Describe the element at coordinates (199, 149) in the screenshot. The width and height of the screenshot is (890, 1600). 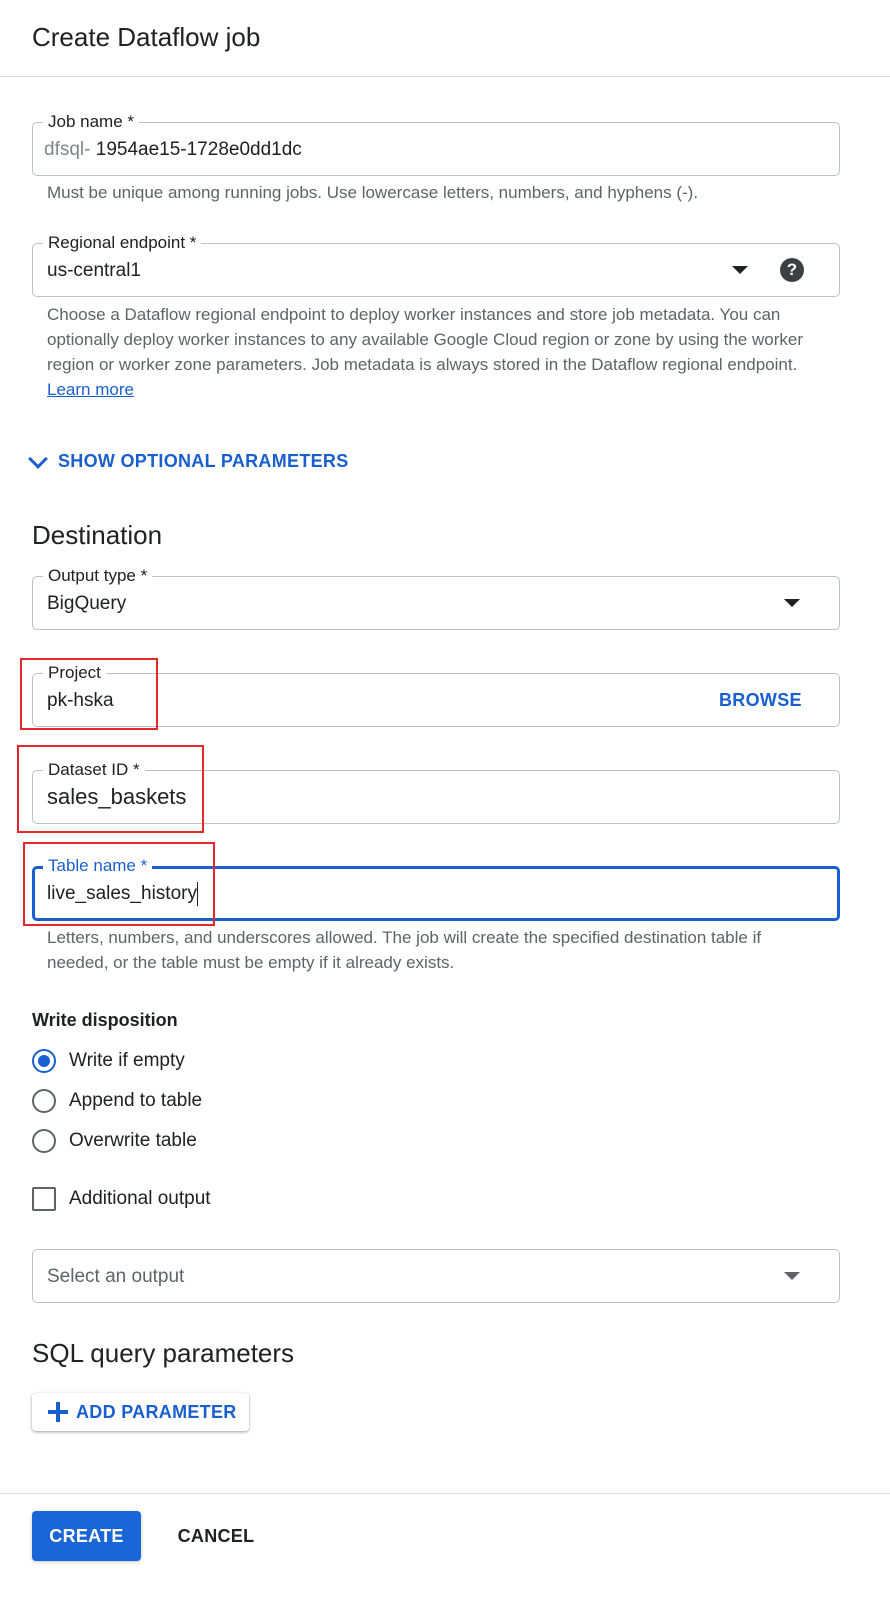
I see `job-name-input: 1954ae15-1728e0dd1dc` at that location.